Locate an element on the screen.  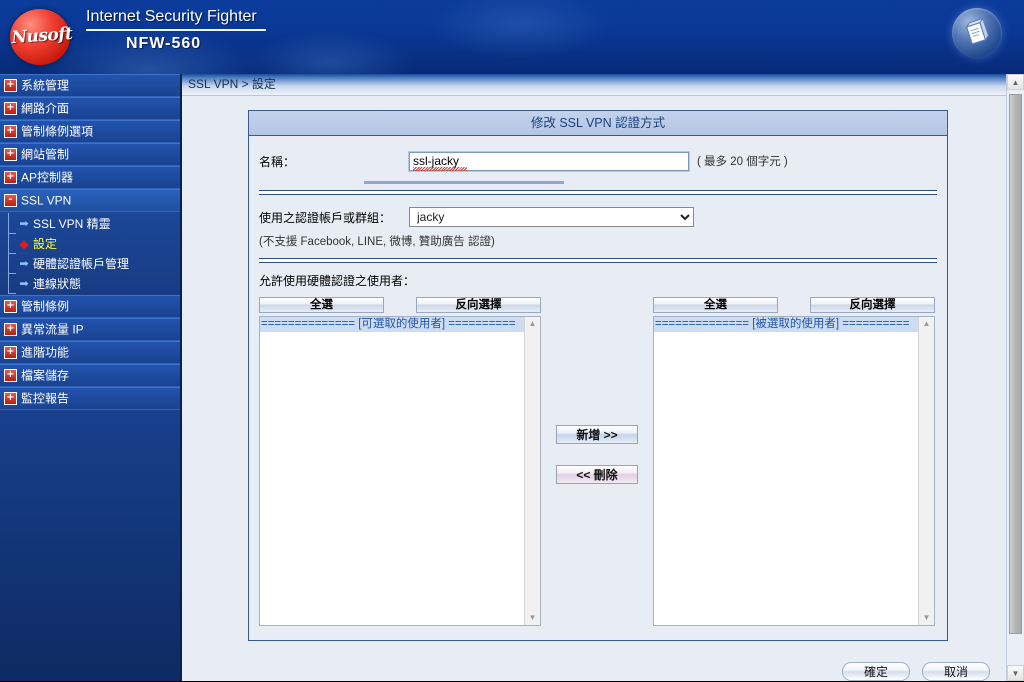
sidebar-item-hw-auth-account-mgmt: ➡ 硬體認證帳戶管理 is located at coordinates (90, 263).